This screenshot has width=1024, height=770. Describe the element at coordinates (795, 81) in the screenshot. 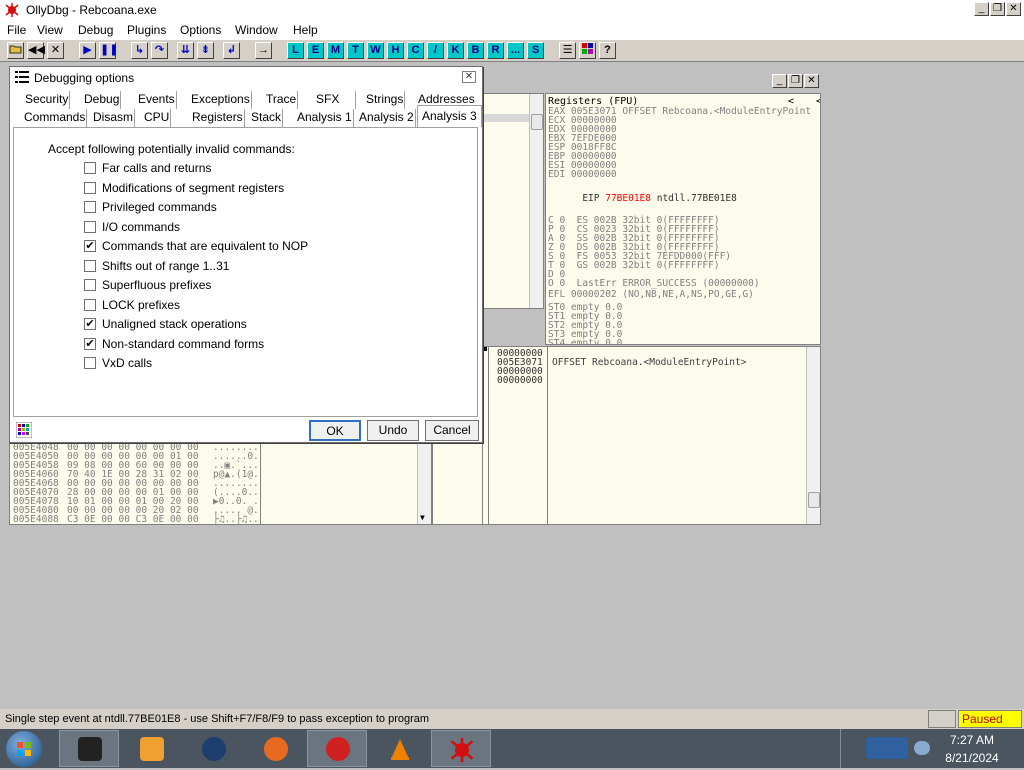

I see `cpu-restore-button: ❐` at that location.